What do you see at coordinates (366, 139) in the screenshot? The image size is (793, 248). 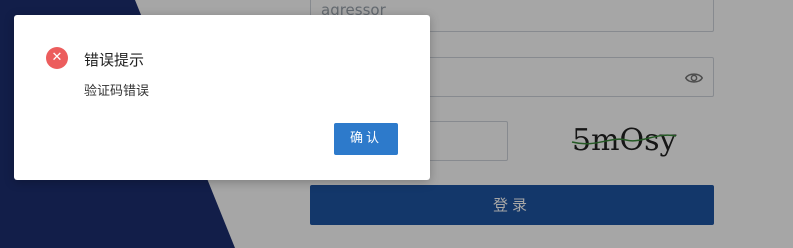 I see `confirm-button: 确认` at bounding box center [366, 139].